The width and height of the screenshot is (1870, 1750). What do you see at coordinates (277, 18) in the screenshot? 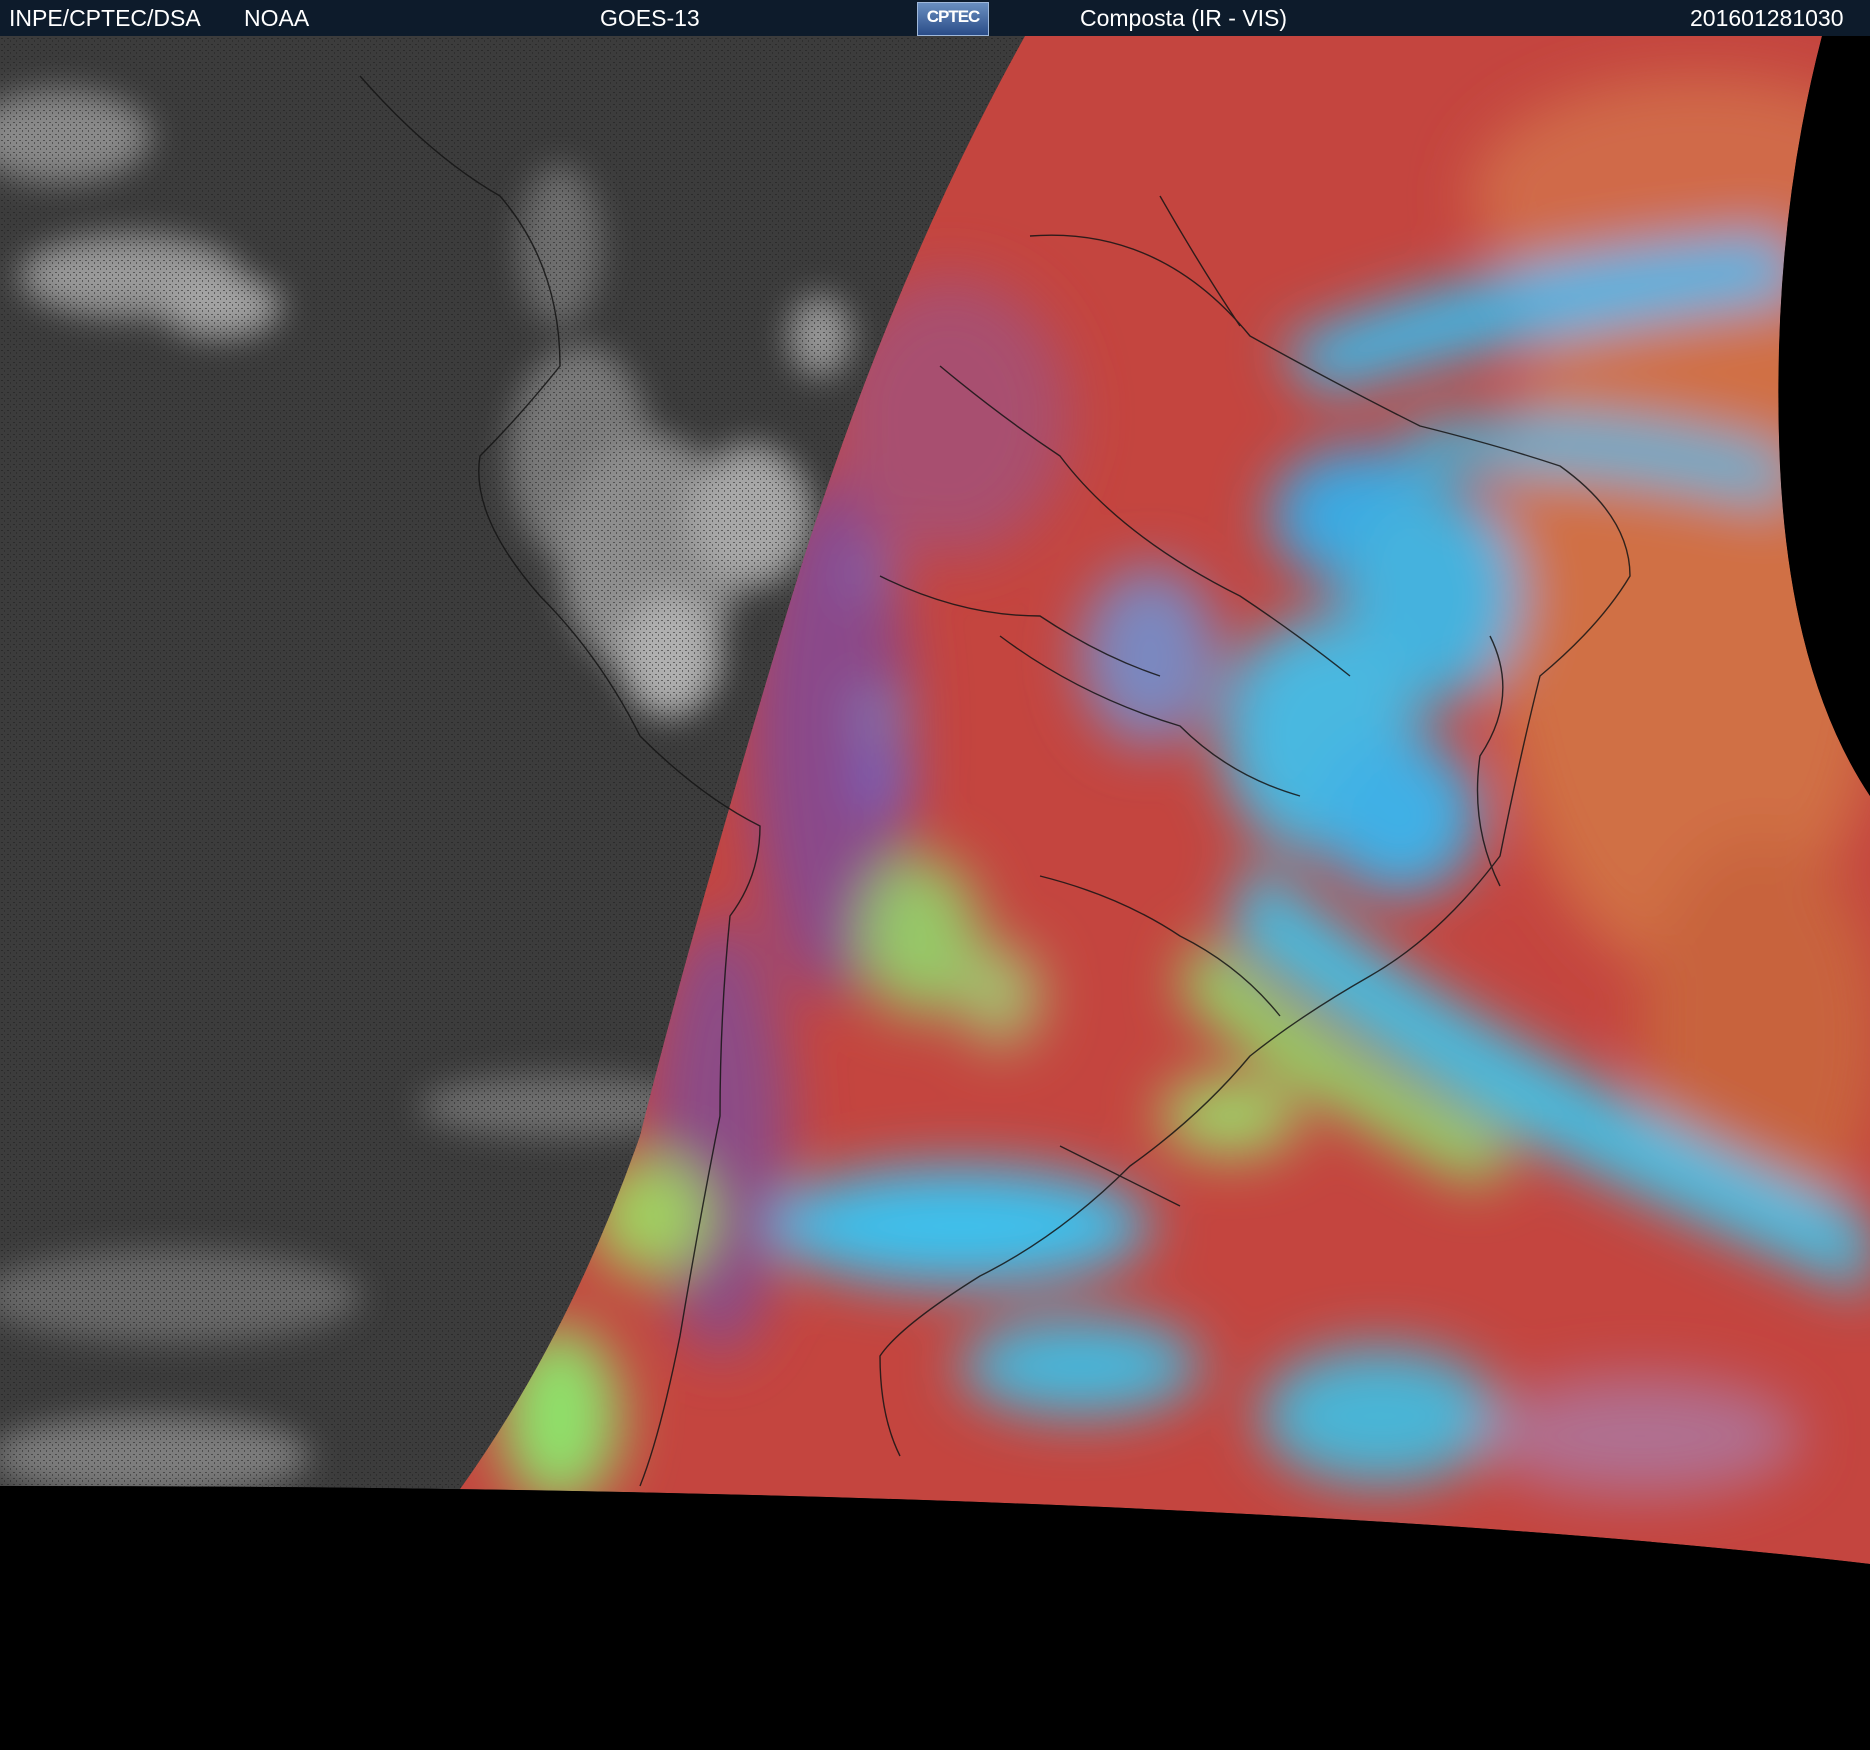
I see `agency-label: NOAA` at bounding box center [277, 18].